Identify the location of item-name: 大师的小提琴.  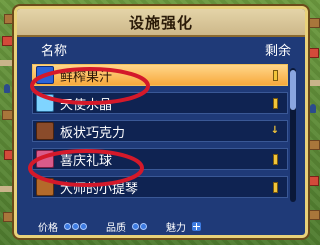
(99, 189).